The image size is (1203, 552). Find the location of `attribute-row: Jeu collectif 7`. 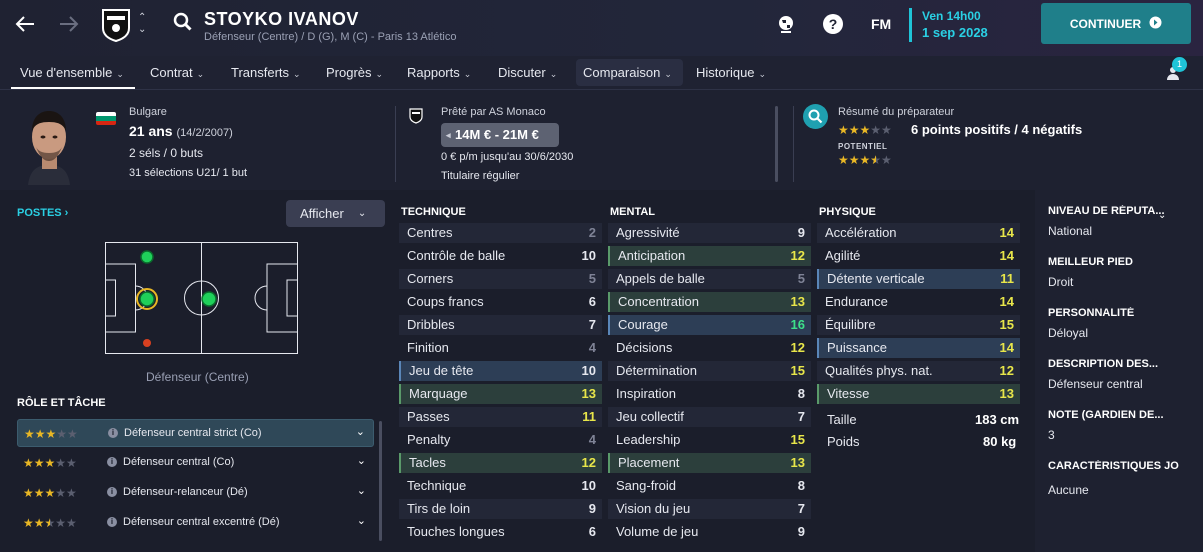

attribute-row: Jeu collectif 7 is located at coordinates (709, 417).